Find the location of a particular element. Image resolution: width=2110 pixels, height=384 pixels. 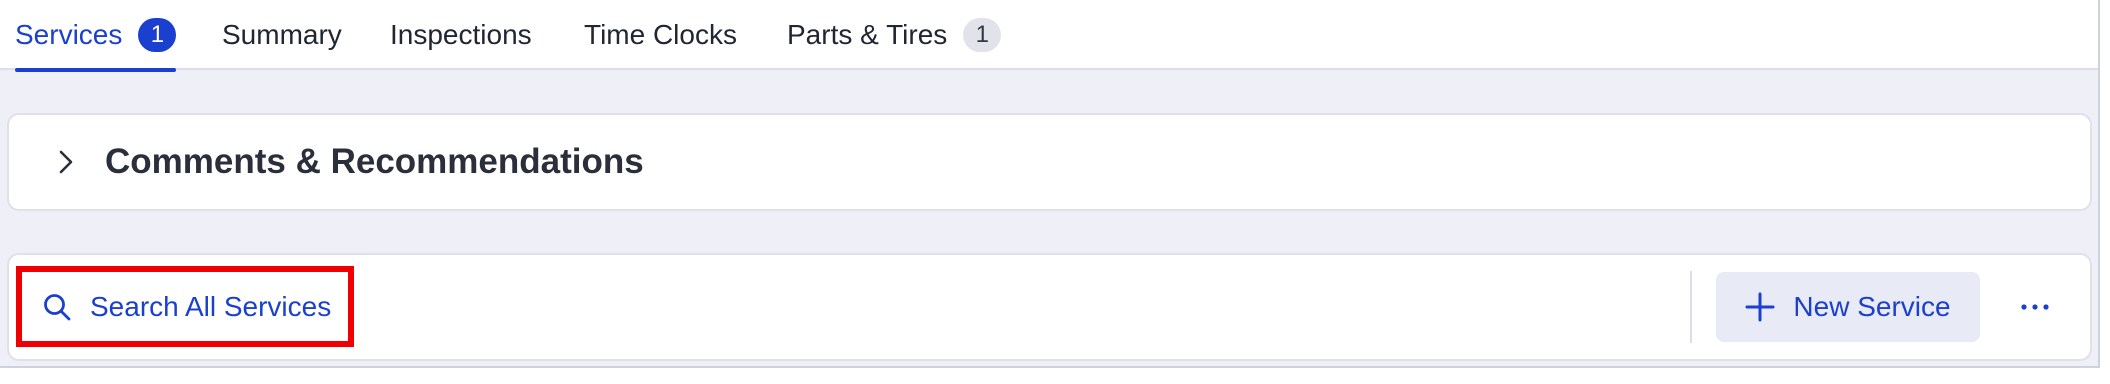

tab-summary-label: Summary is located at coordinates (282, 34).